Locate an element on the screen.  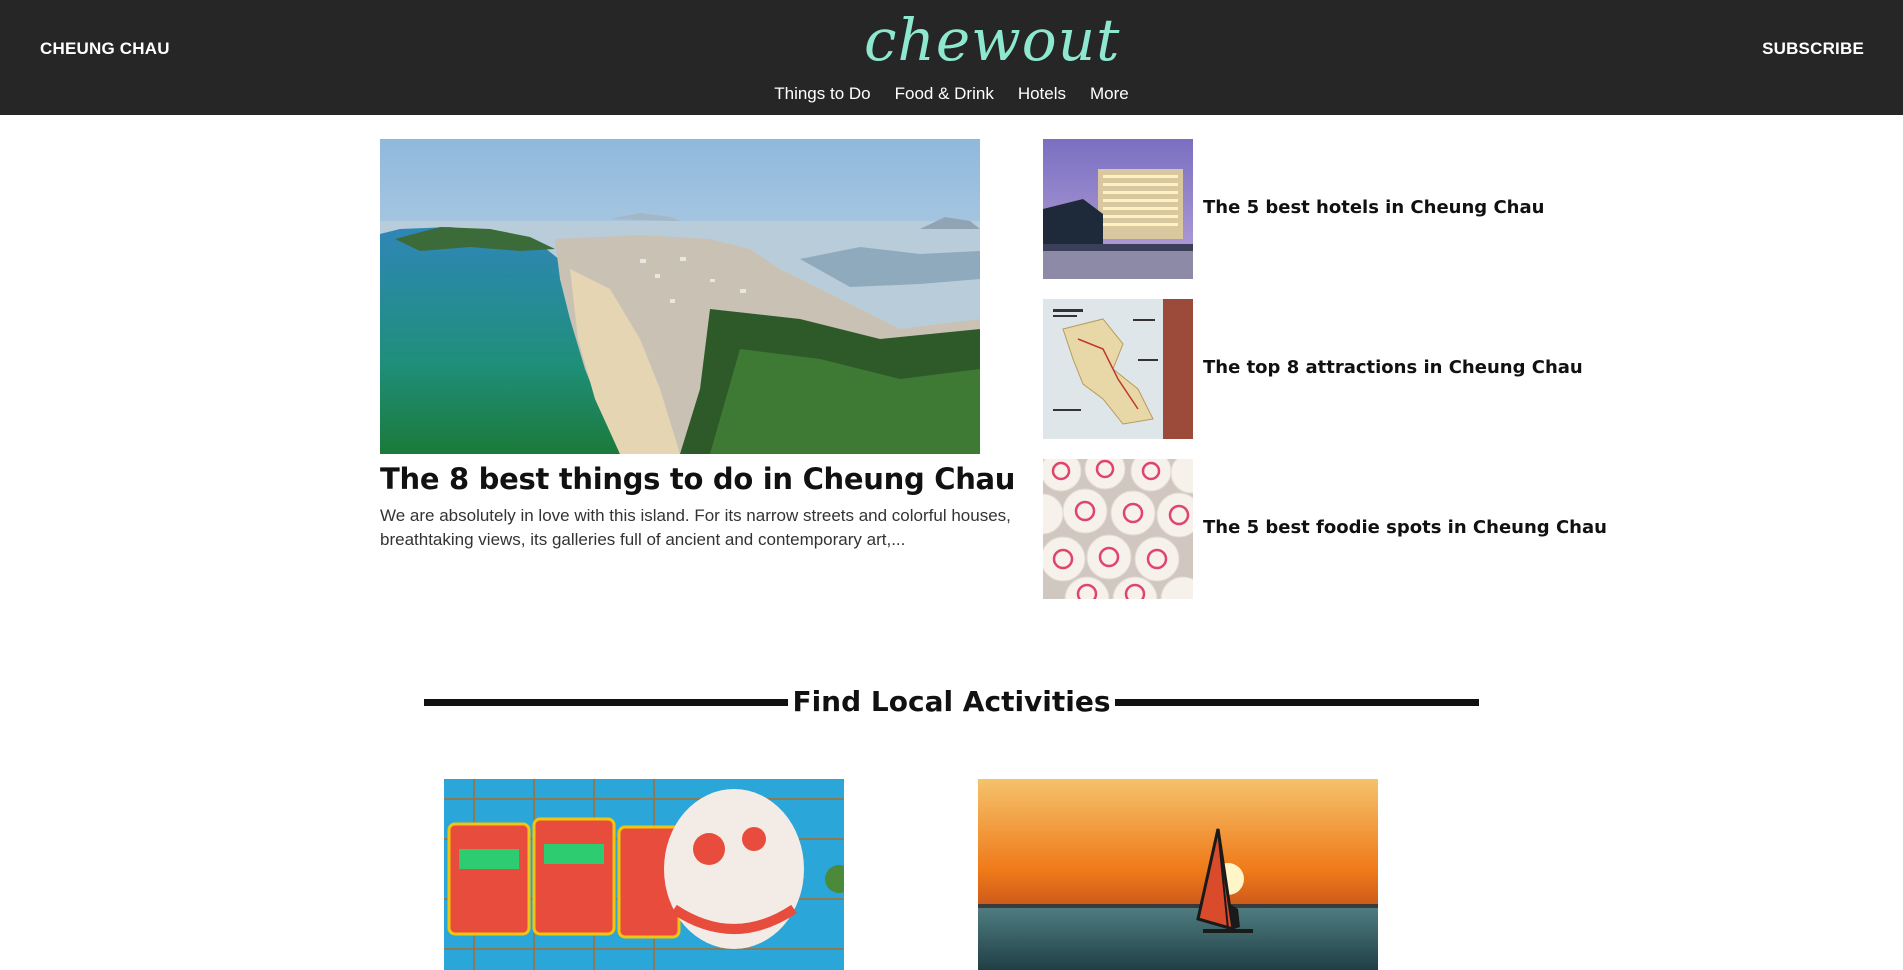
main-nav: Things to Do Food & Drink Hotels More is located at coordinates (951, 94).